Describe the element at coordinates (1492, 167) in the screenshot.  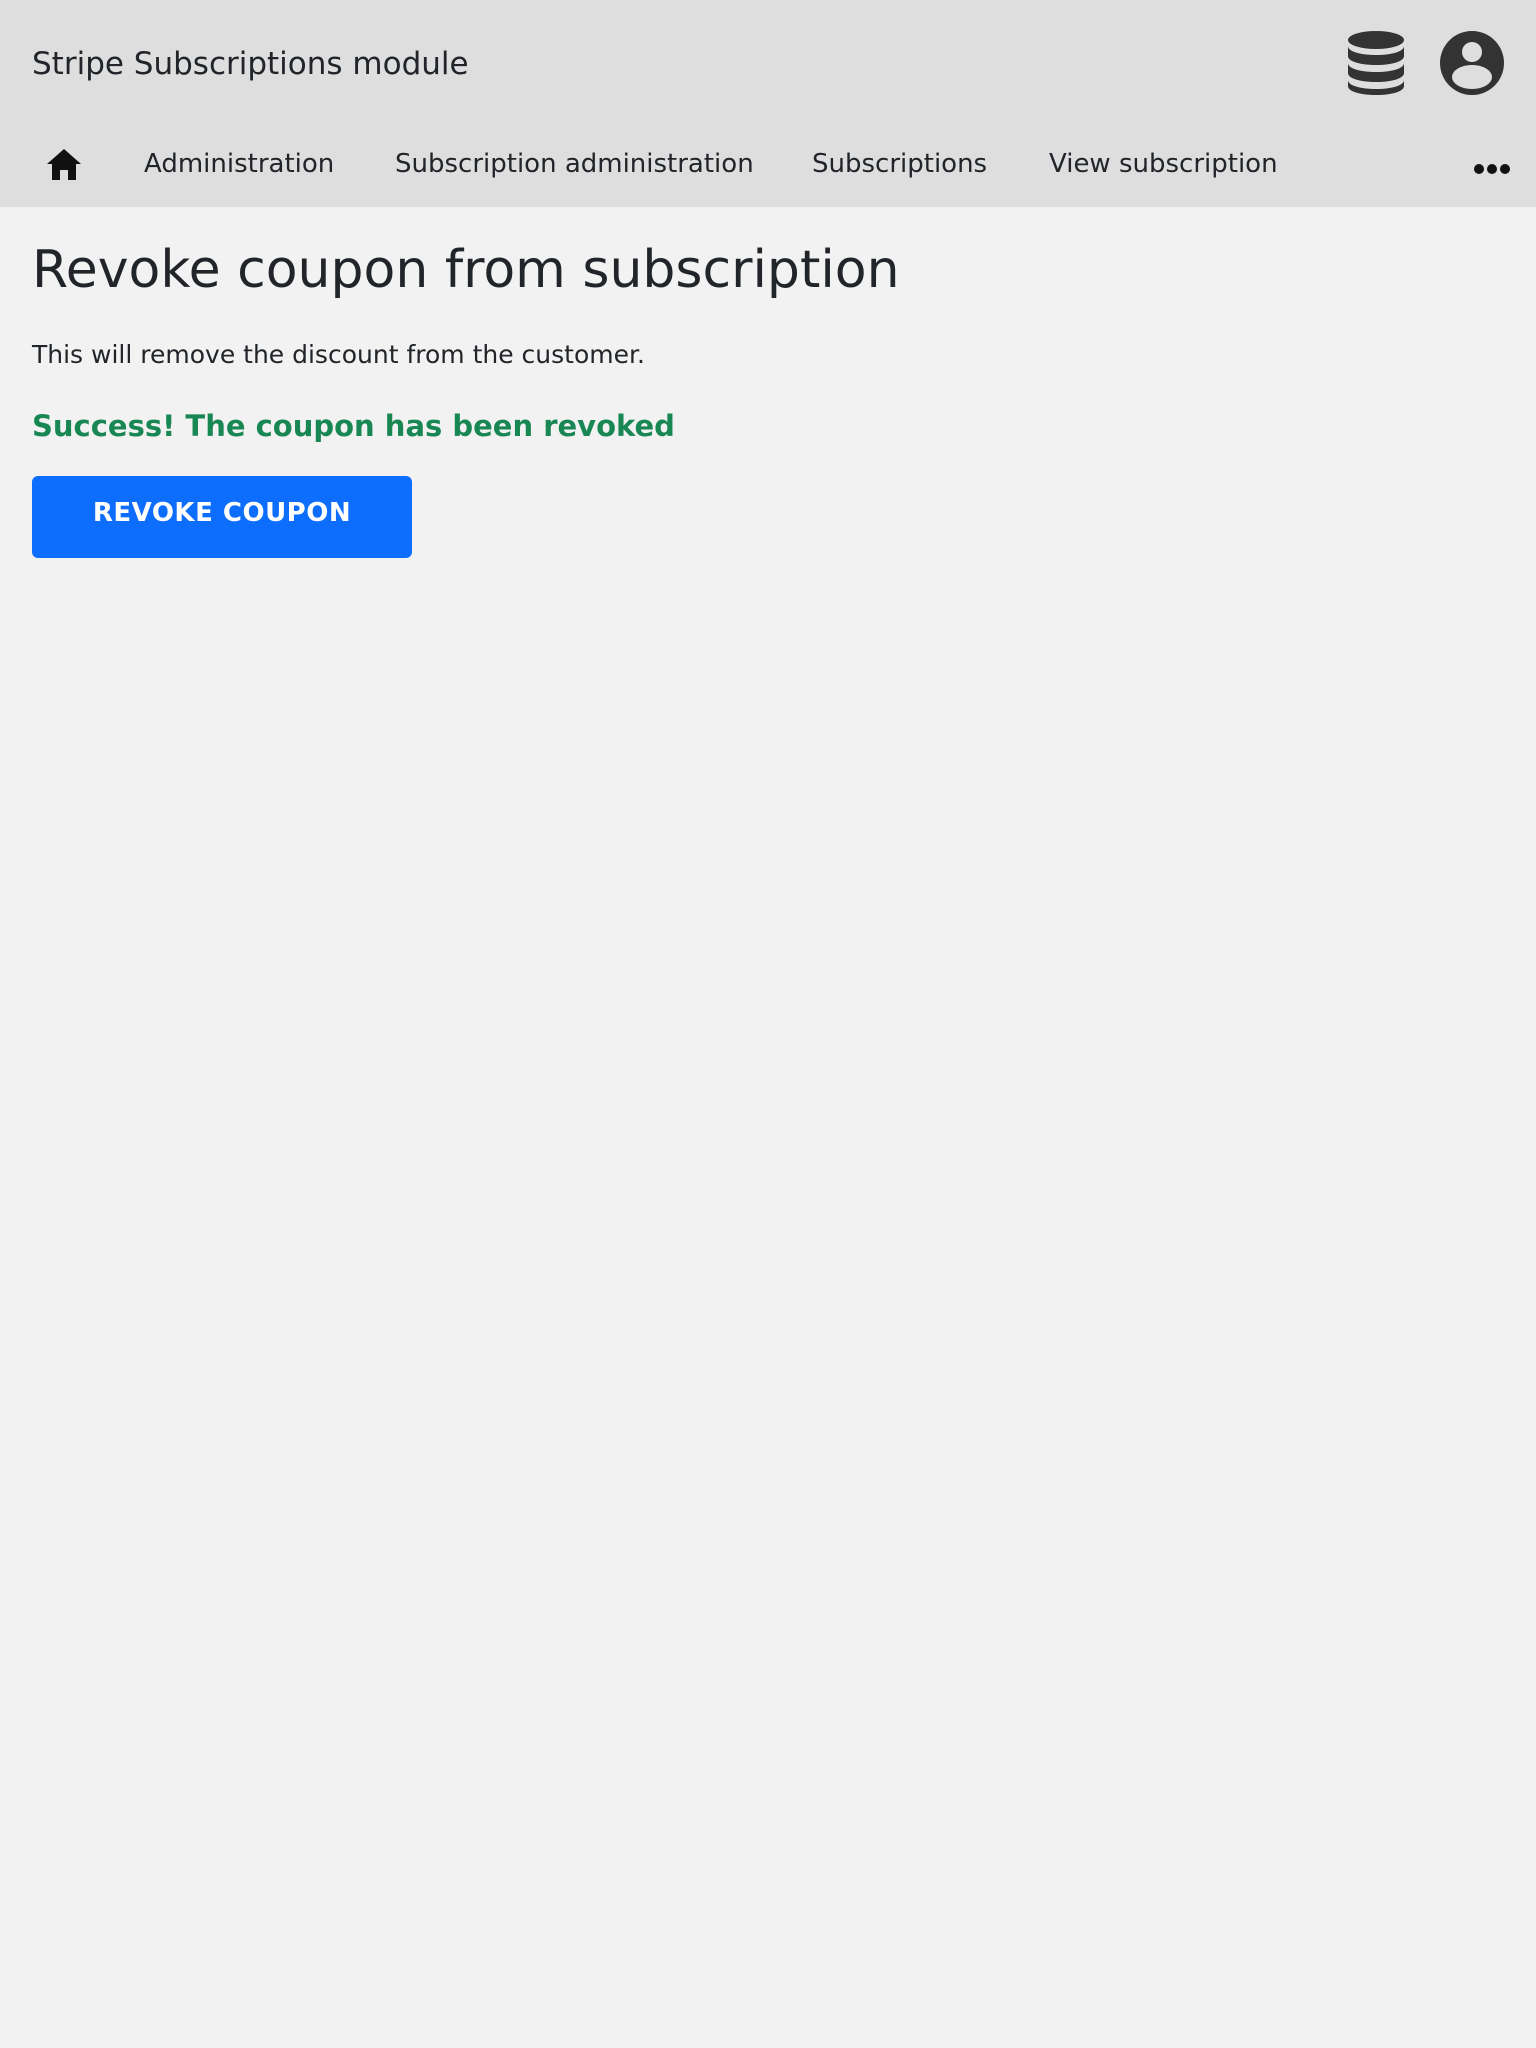
I see `more-horizontal-icon` at that location.